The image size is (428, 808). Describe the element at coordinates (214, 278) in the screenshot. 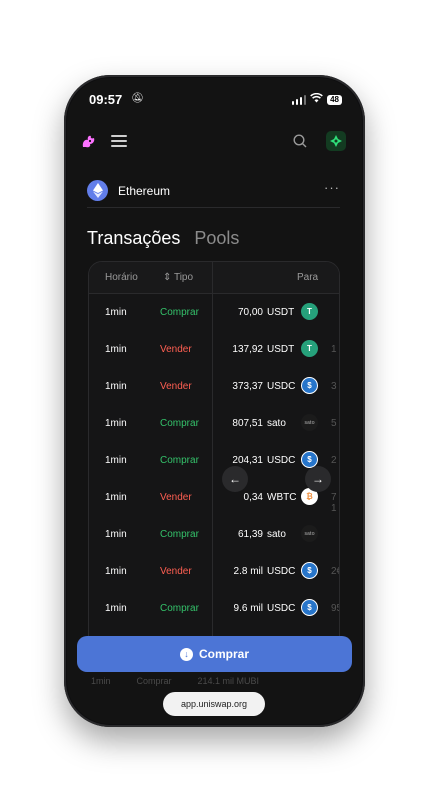

I see `table-header: Horário ⇕ Tipo Para` at that location.